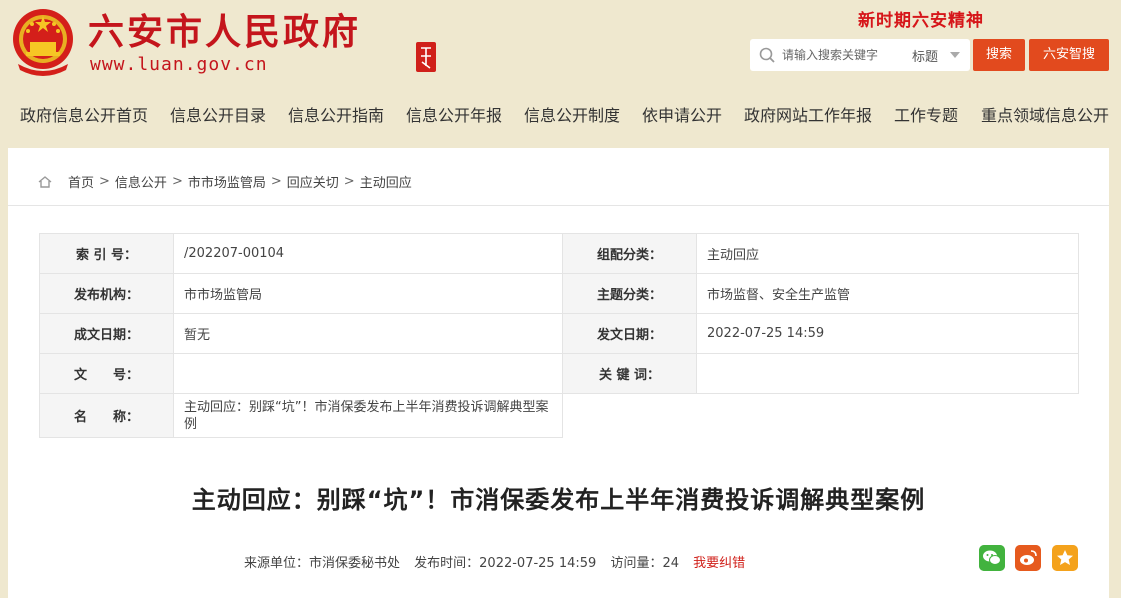  I want to click on nav-item-catalog: 信息公开目录, so click(218, 114).